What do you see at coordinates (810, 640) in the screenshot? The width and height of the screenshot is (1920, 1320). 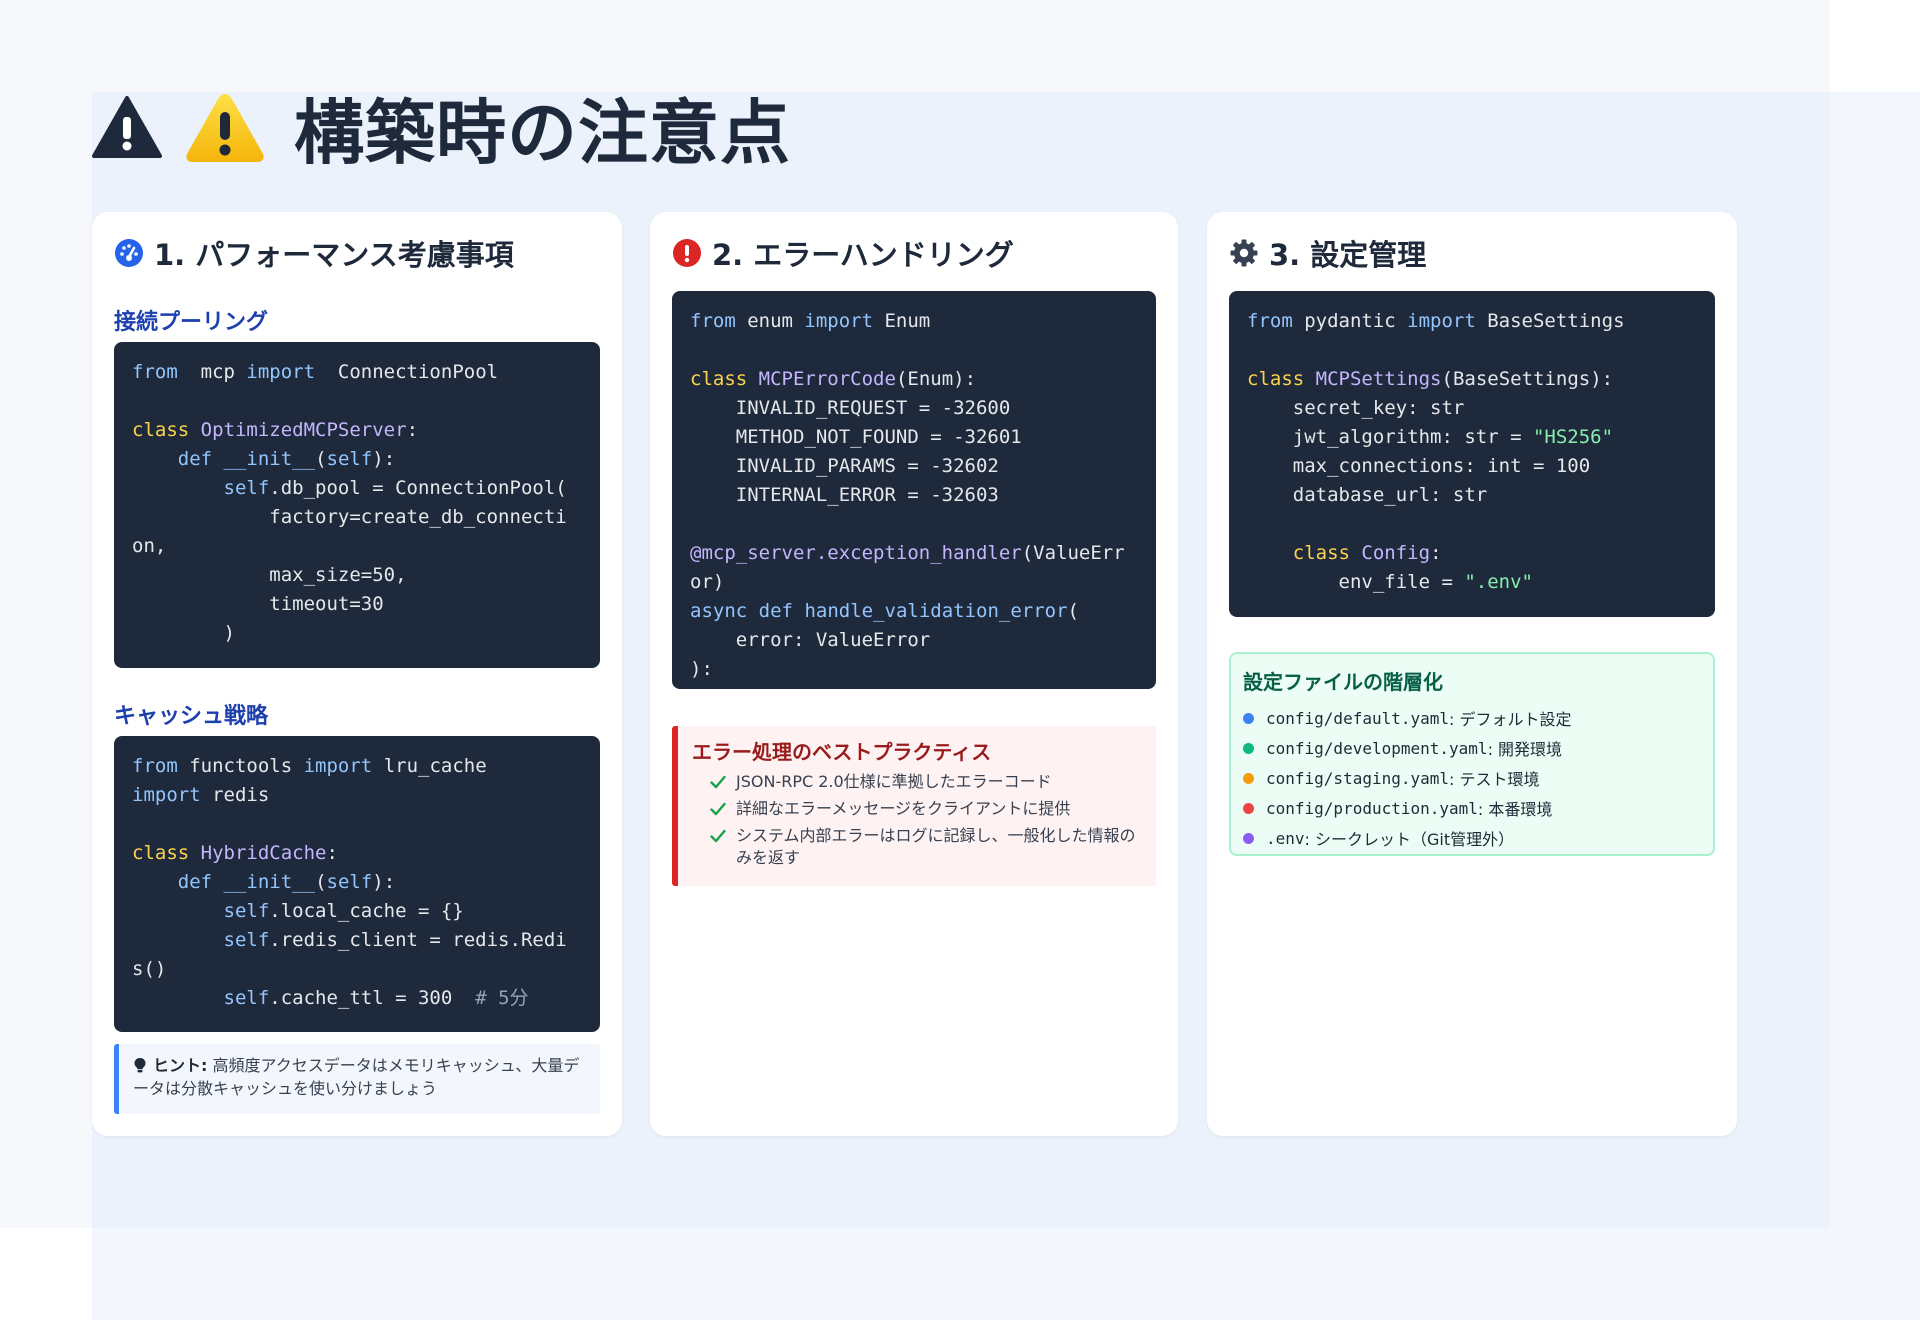 I see `code-line: error: ValueError` at bounding box center [810, 640].